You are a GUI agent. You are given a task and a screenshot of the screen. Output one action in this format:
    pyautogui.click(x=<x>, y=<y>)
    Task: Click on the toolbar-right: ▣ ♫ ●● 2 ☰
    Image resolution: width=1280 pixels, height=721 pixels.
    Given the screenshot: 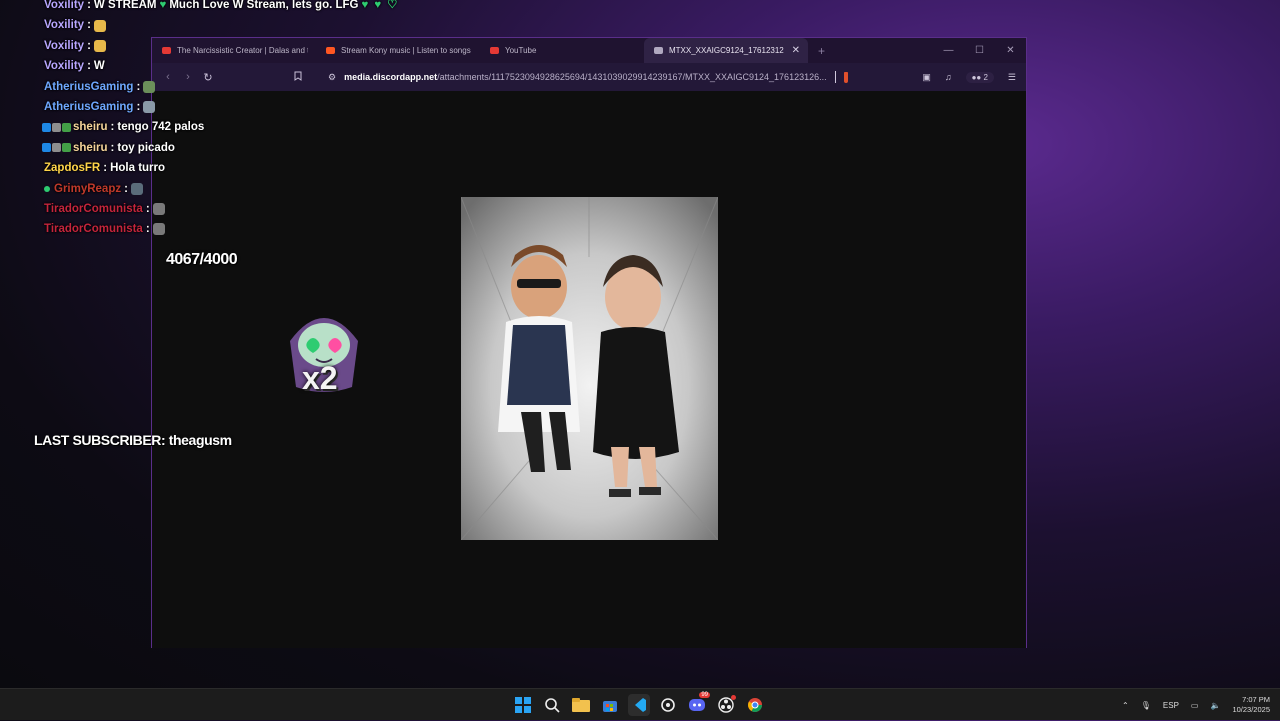 What is the action you would take?
    pyautogui.click(x=974, y=77)
    